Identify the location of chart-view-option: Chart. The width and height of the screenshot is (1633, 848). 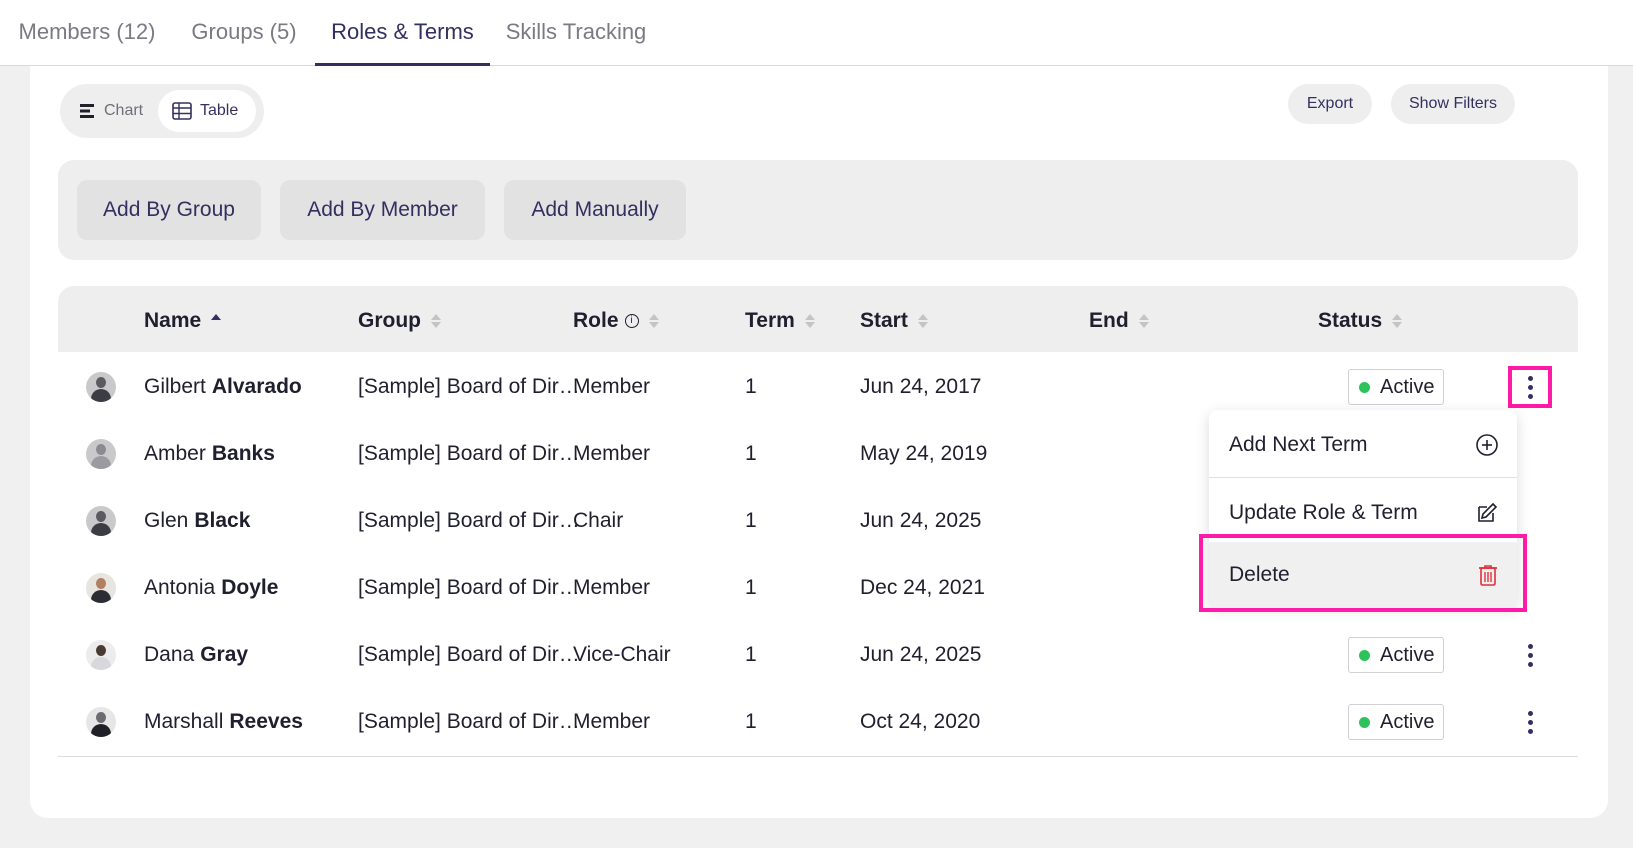
(112, 111).